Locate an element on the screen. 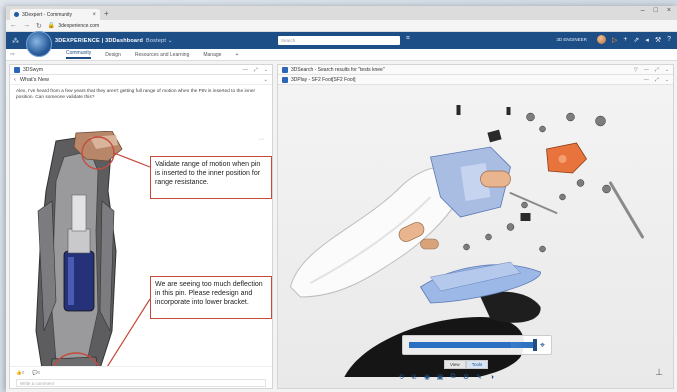 The width and height of the screenshot is (677, 392). back-arrow-icon: ← is located at coordinates (13, 25).